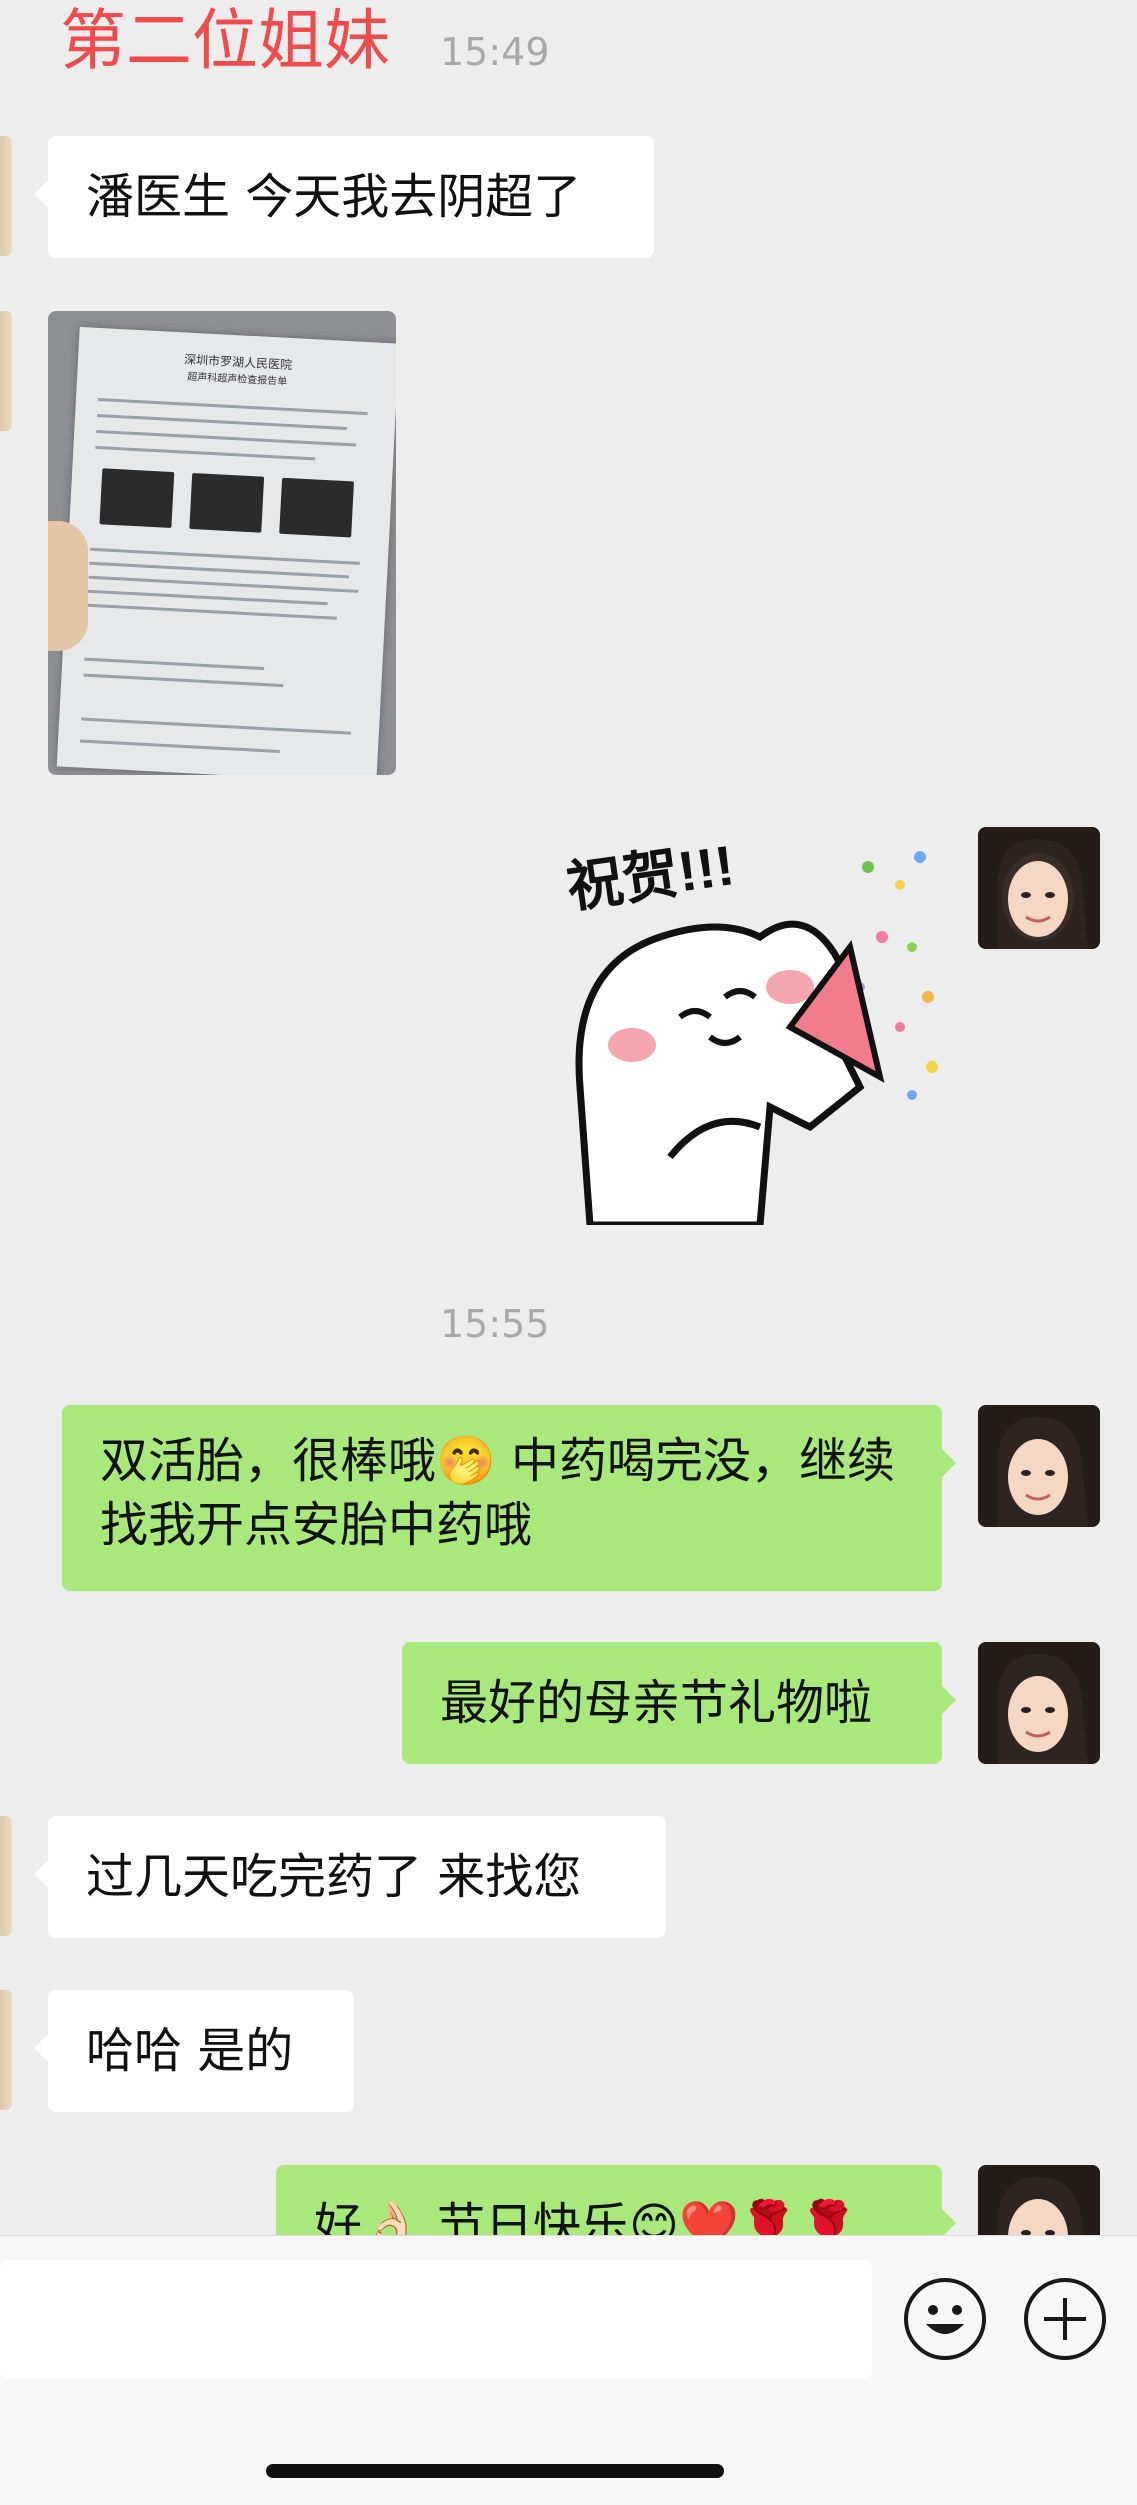  I want to click on contact-name: 第二位姐妹, so click(225, 40).